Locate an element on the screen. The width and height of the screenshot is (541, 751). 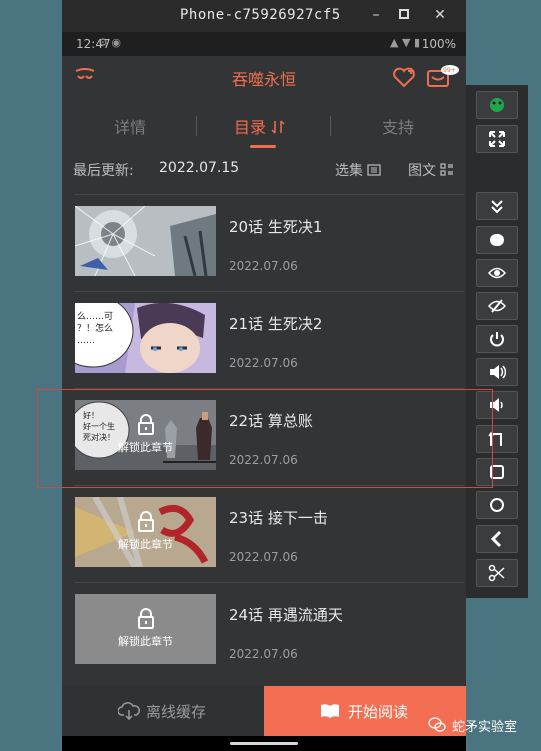
chapter-row: 解锁此章节 24话 再遇流通天 2022.07.06 is located at coordinates (264, 632).